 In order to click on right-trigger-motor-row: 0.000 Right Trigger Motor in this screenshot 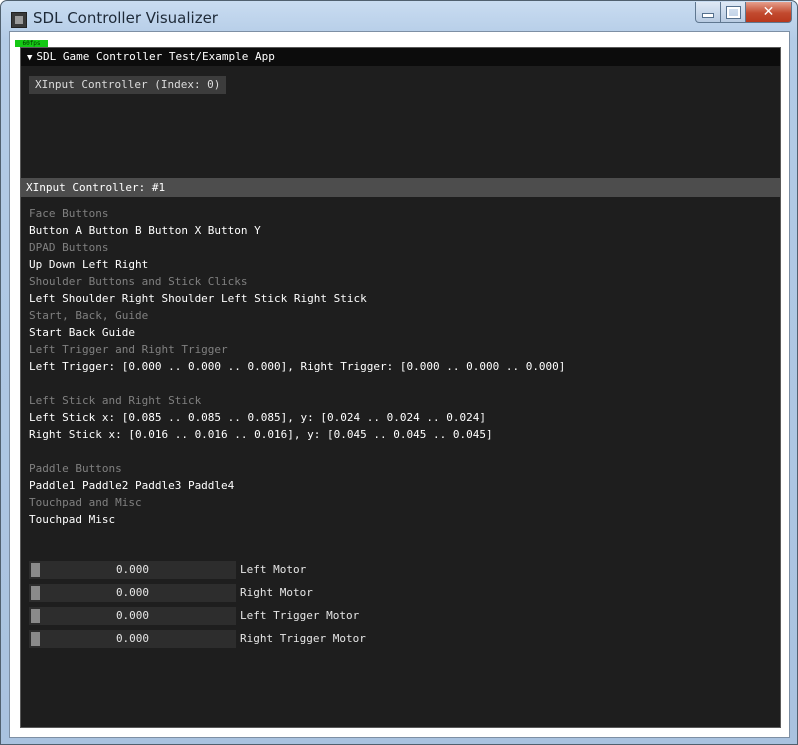, I will do `click(197, 639)`.